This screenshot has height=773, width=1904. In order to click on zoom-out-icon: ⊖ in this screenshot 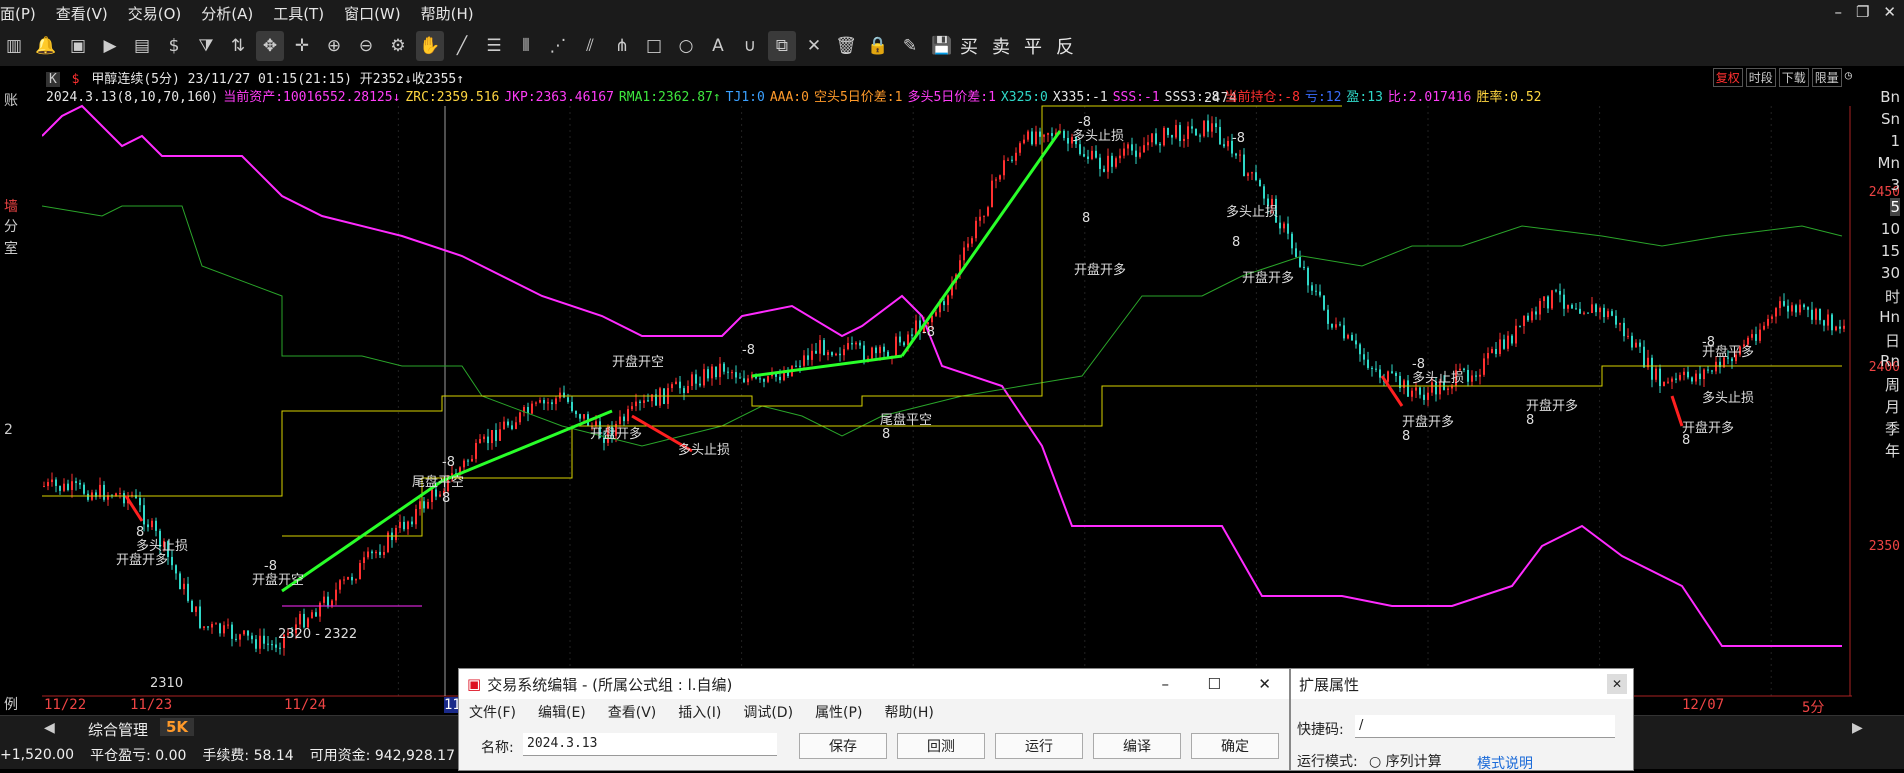, I will do `click(366, 46)`.